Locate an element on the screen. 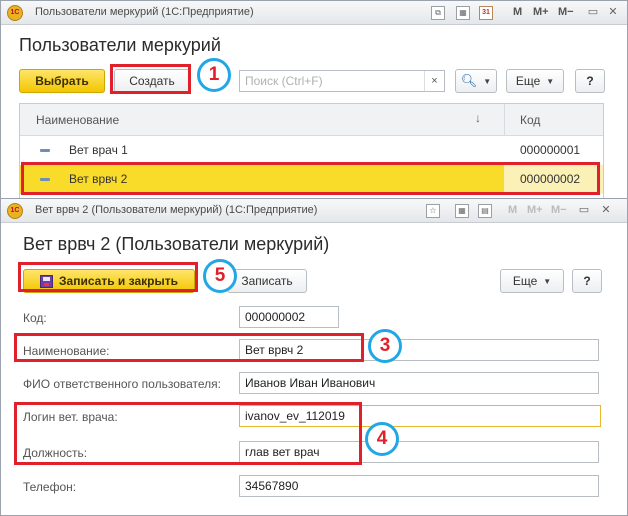 This screenshot has width=628, height=516. code-field: 000000002 is located at coordinates (289, 317).